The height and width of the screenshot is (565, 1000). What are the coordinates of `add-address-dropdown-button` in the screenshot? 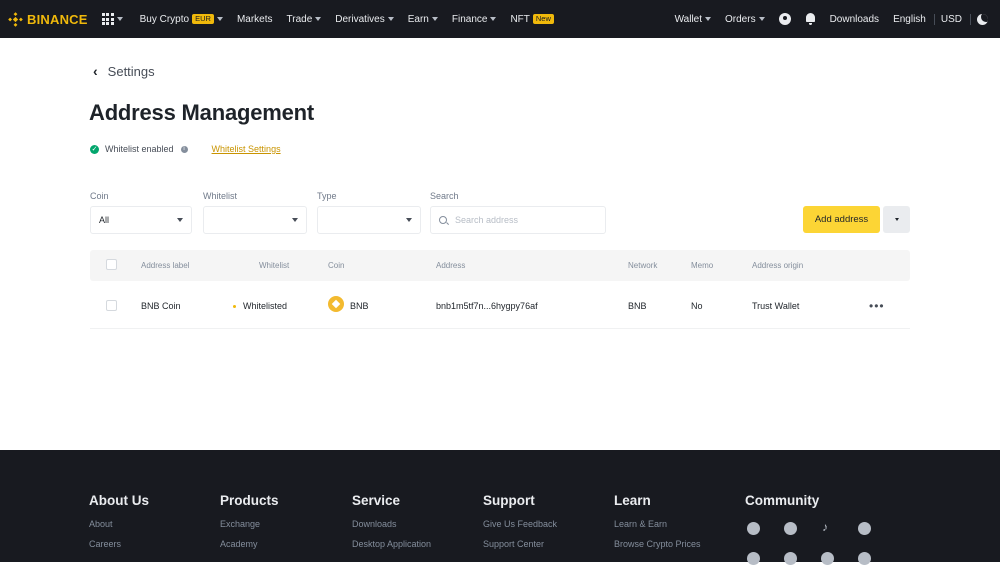 It's located at (896, 219).